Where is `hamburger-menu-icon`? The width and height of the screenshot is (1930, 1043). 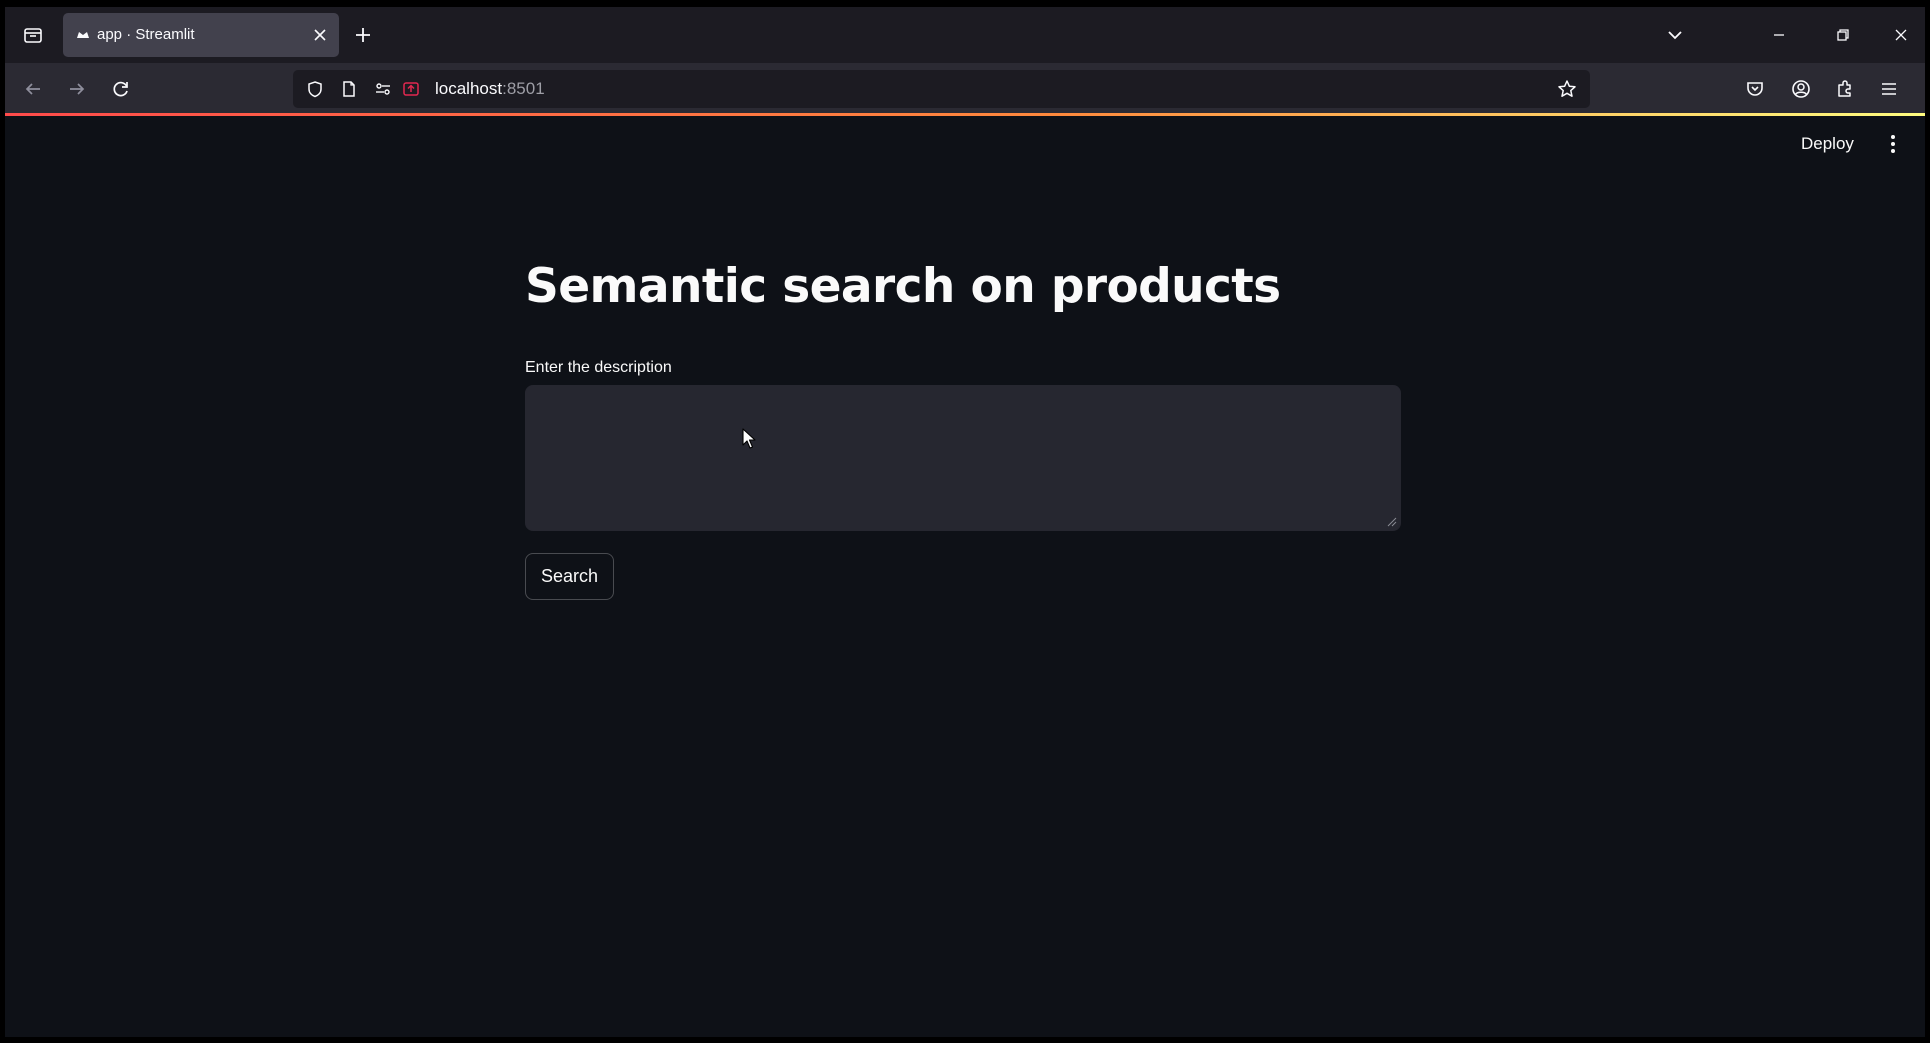 hamburger-menu-icon is located at coordinates (1889, 89).